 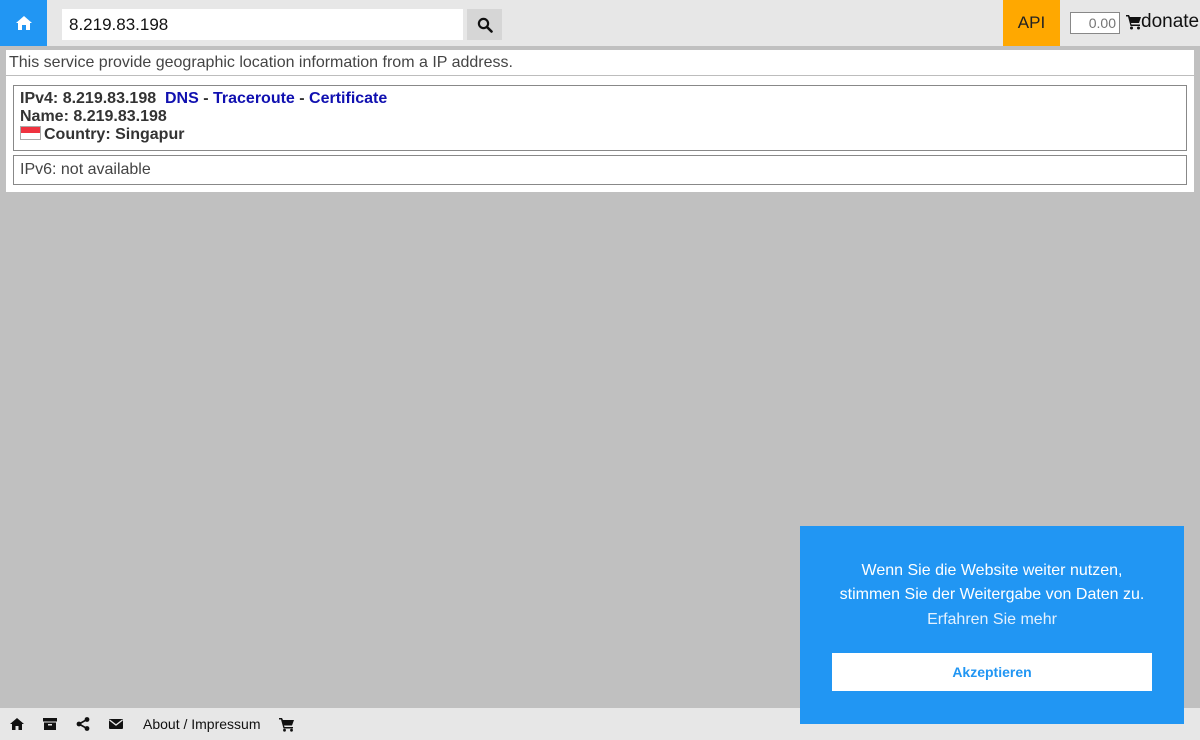 I want to click on home-button, so click(x=23, y=23).